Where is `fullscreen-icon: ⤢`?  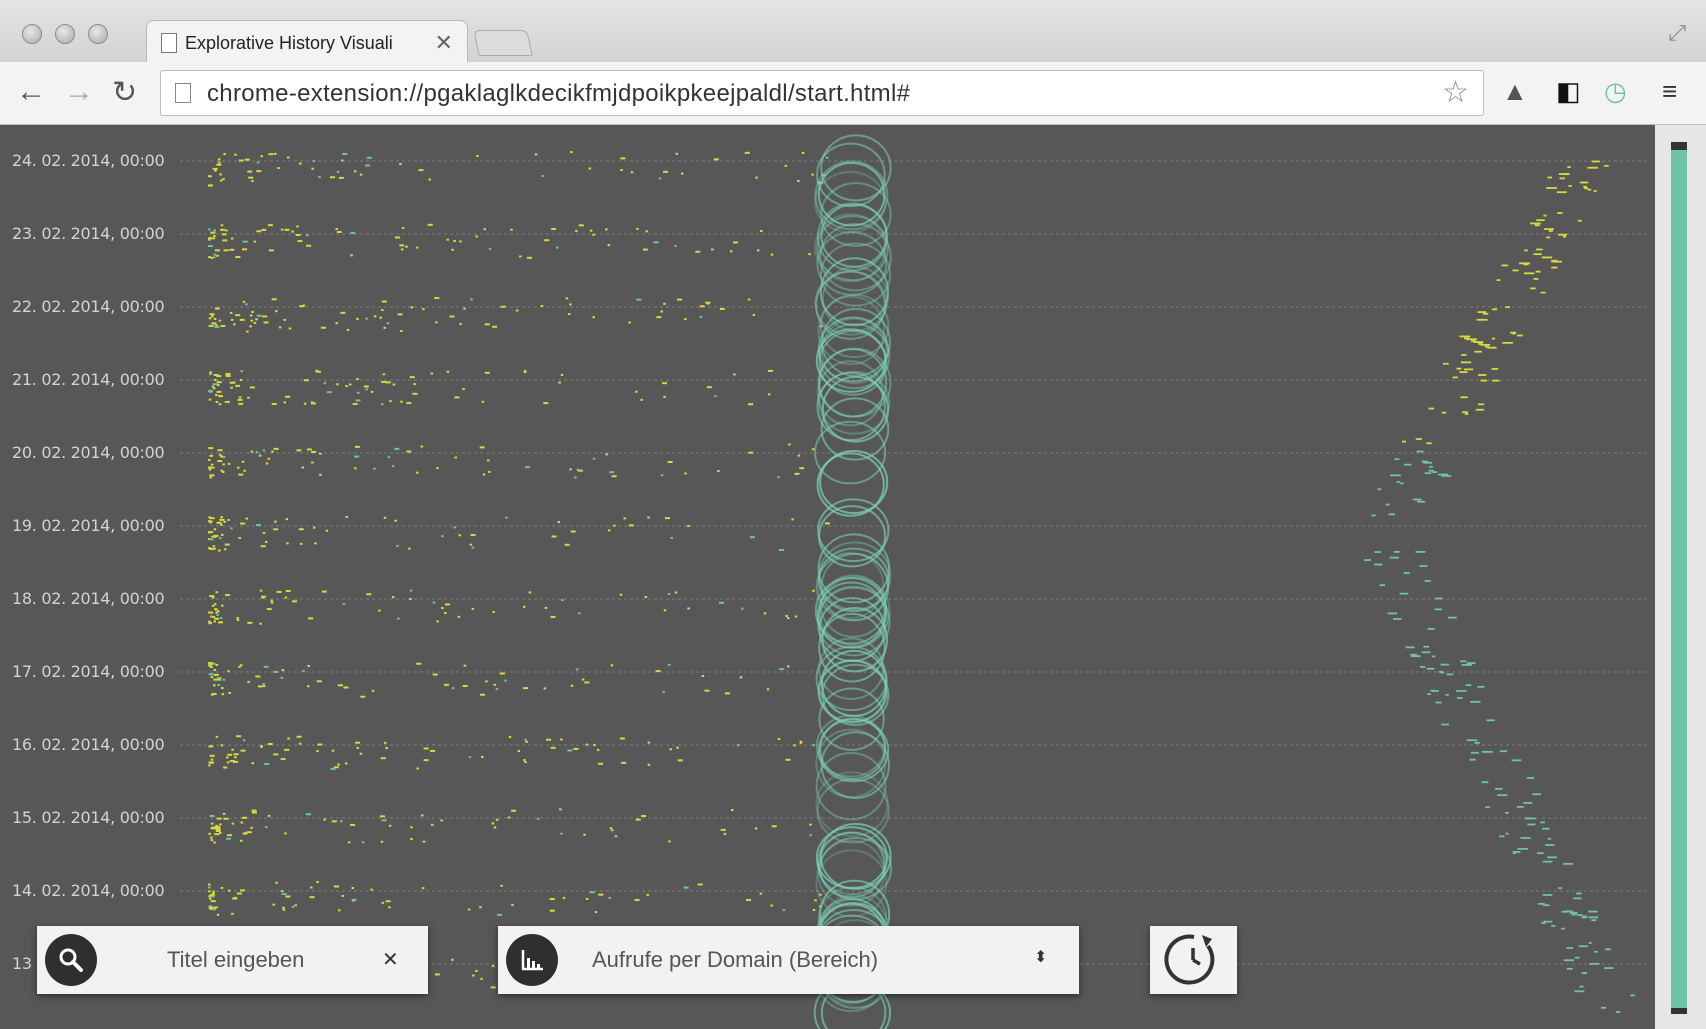 fullscreen-icon: ⤢ is located at coordinates (1677, 33).